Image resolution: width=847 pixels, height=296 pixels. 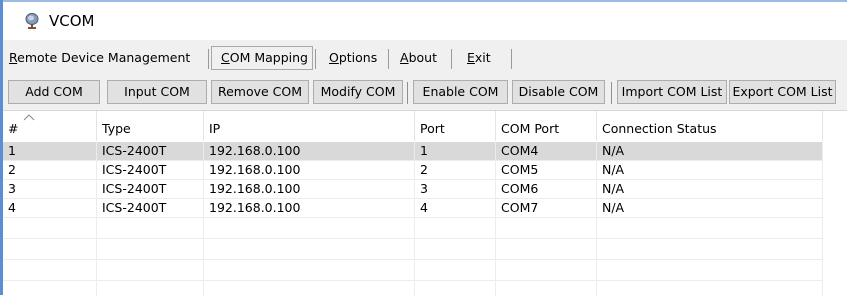 What do you see at coordinates (262, 58) in the screenshot?
I see `menu-com-mapping: COM Mapping` at bounding box center [262, 58].